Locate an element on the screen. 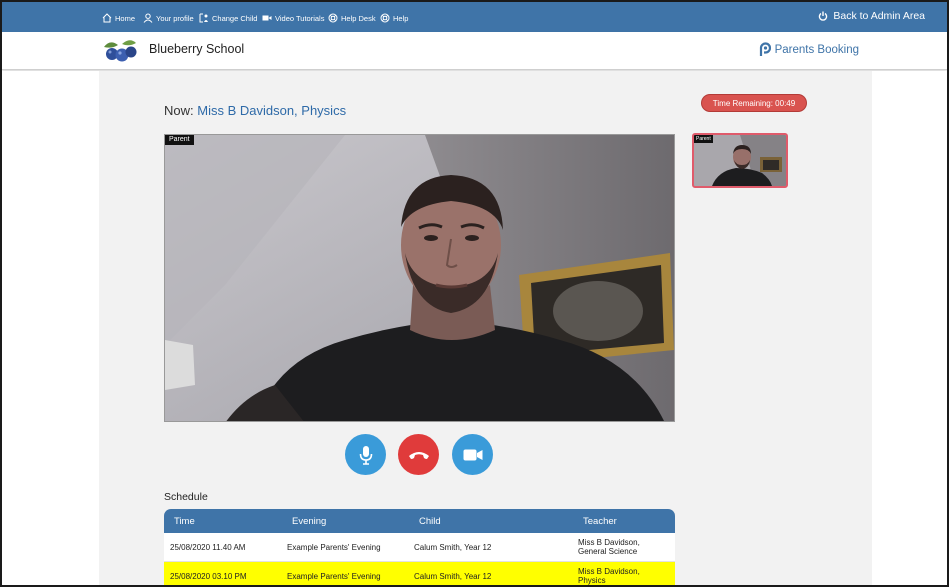  microphone-icon is located at coordinates (365, 455).